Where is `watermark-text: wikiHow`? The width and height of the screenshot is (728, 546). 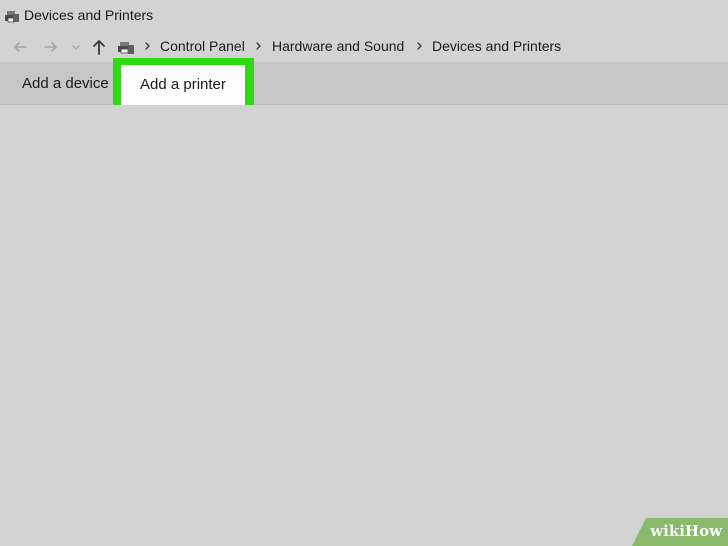 watermark-text: wikiHow is located at coordinates (686, 531).